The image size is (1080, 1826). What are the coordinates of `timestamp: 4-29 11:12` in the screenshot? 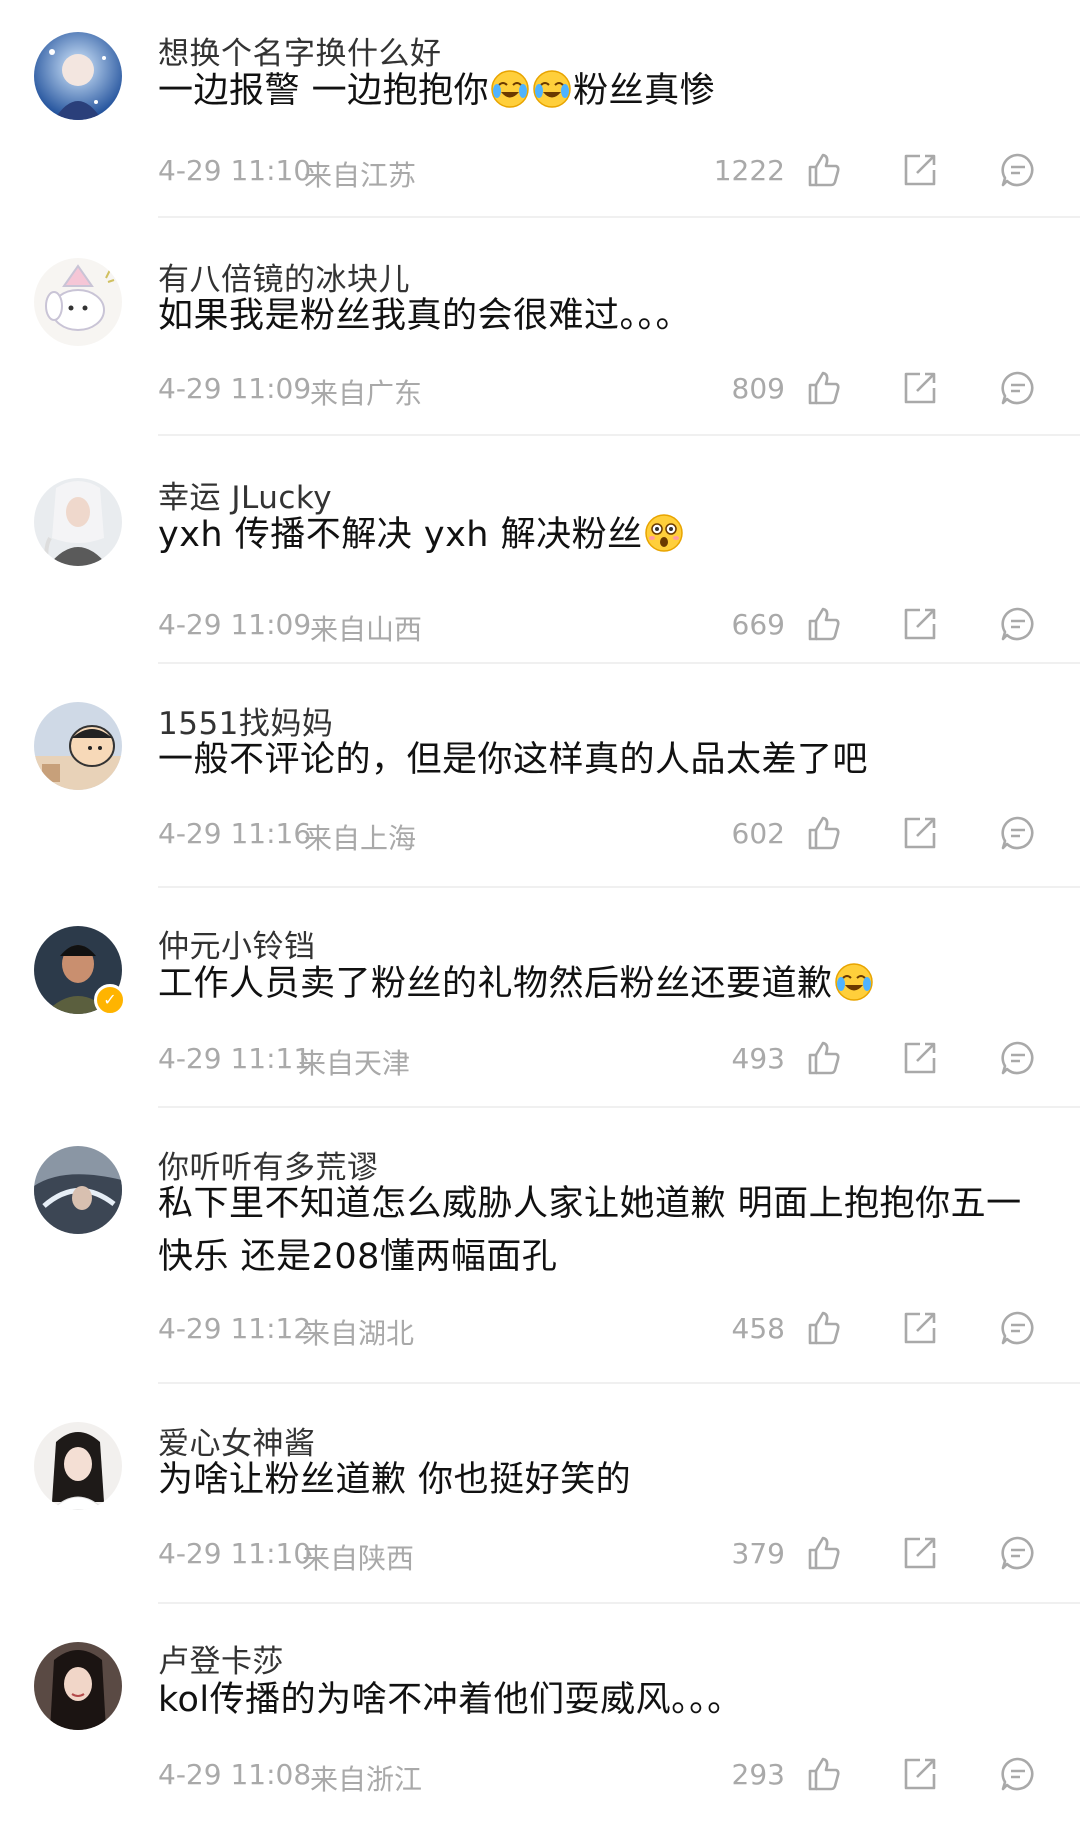 It's located at (235, 1328).